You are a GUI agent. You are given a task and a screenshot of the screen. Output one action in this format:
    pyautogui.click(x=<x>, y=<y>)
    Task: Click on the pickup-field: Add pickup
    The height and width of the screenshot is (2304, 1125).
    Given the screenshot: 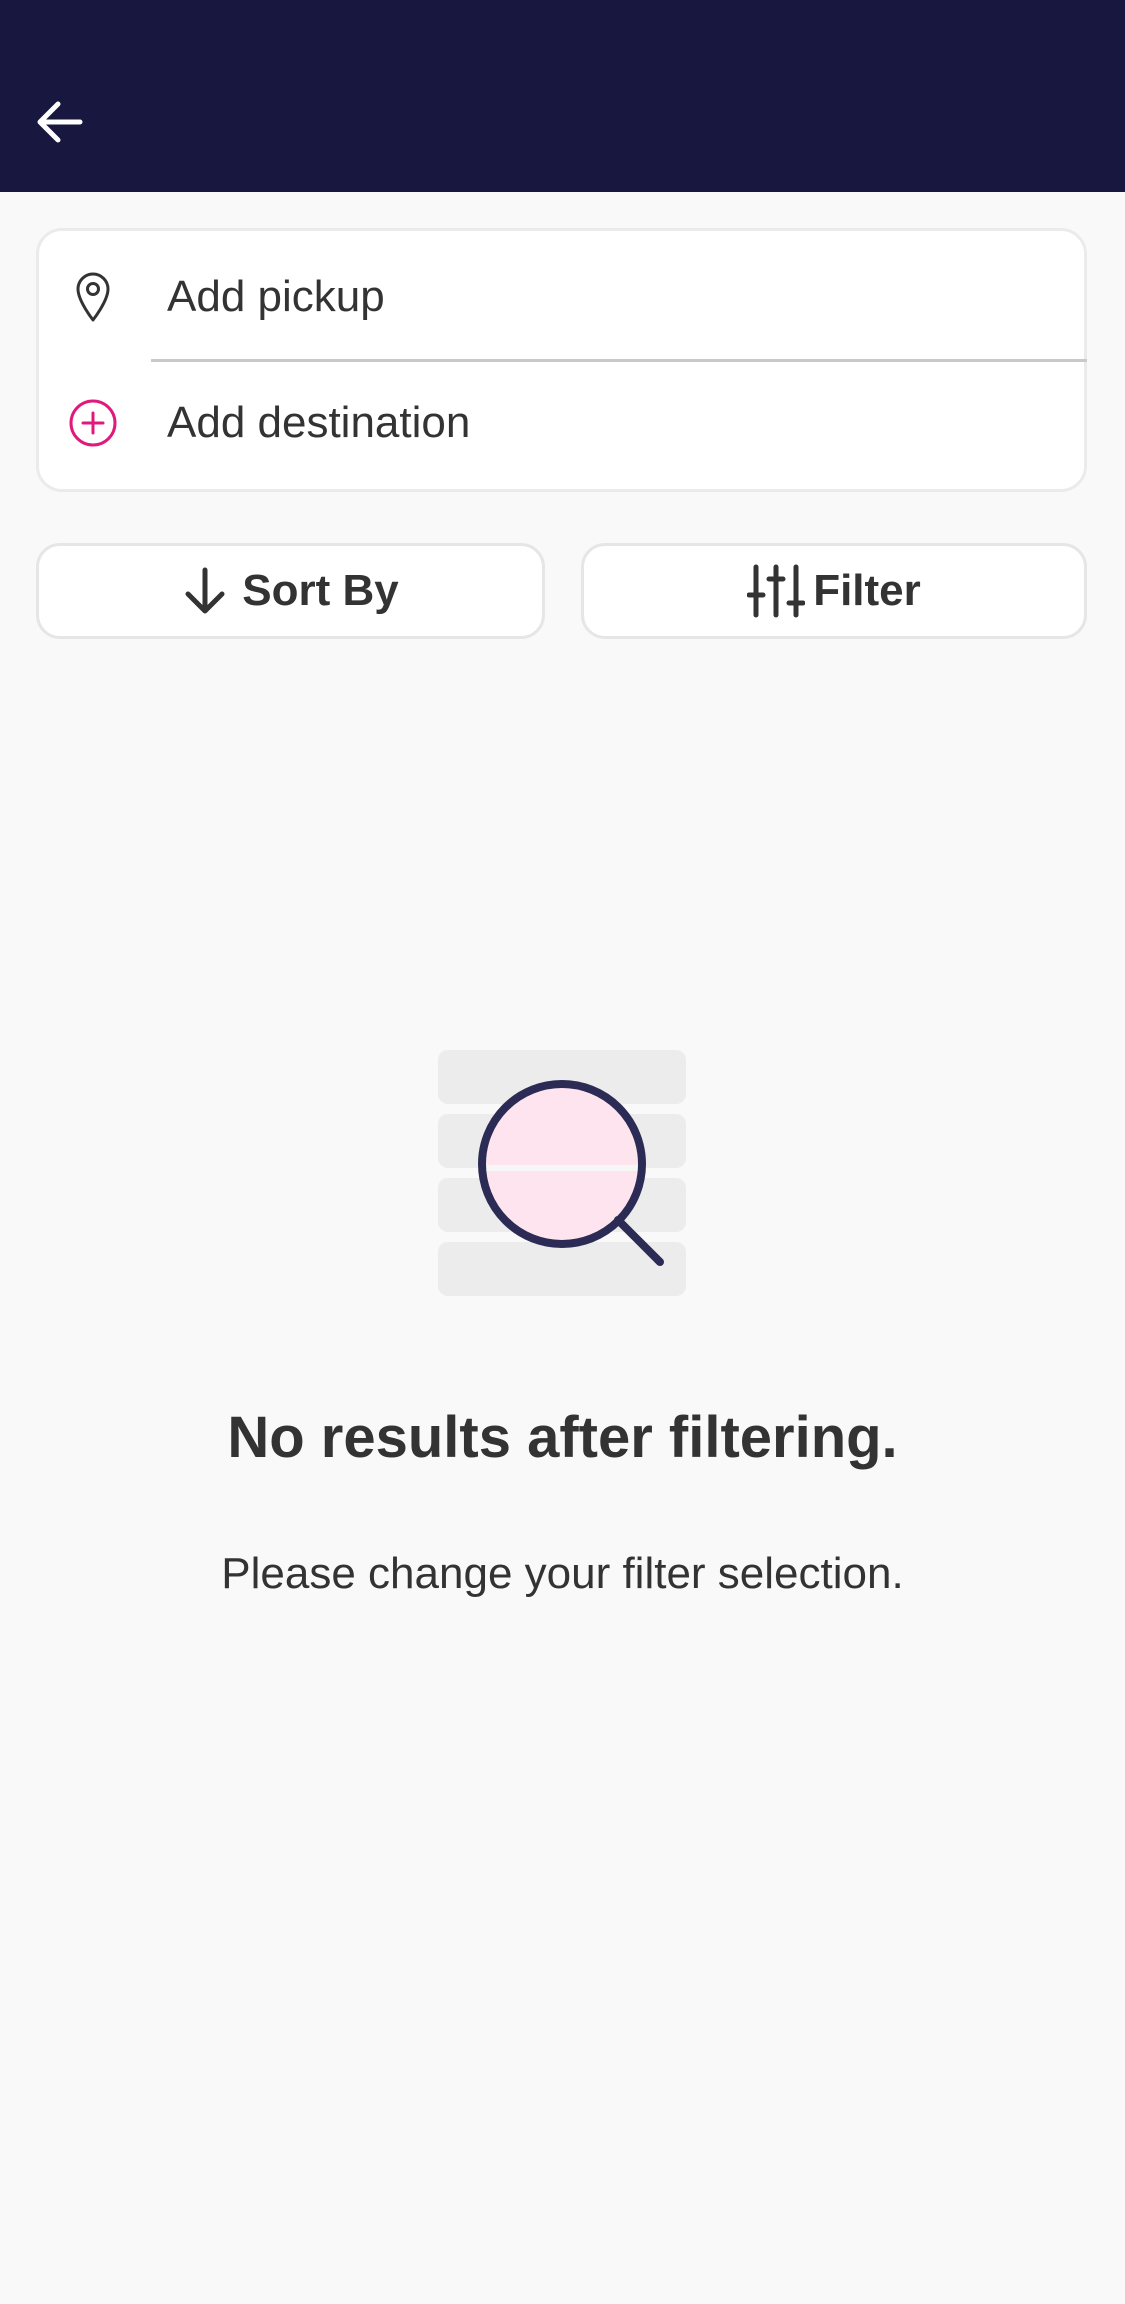 What is the action you would take?
    pyautogui.click(x=561, y=296)
    